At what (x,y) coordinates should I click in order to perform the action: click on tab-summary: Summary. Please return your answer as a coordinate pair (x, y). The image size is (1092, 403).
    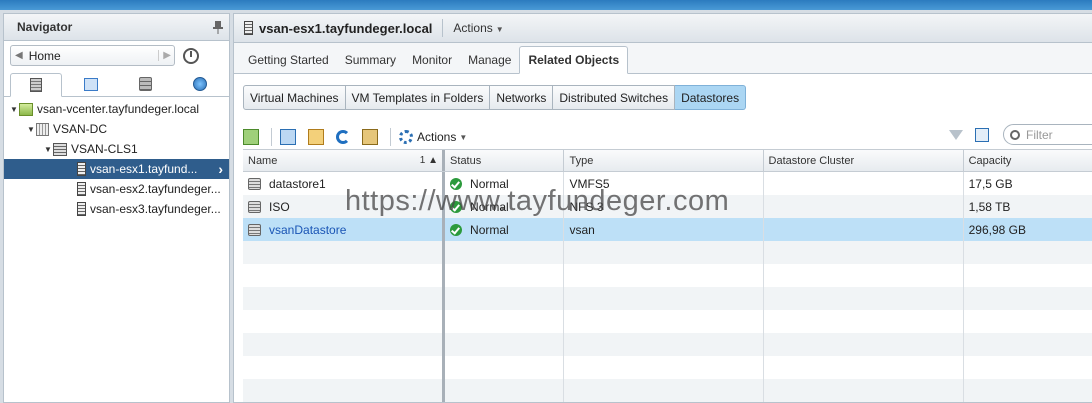
    Looking at the image, I should click on (370, 60).